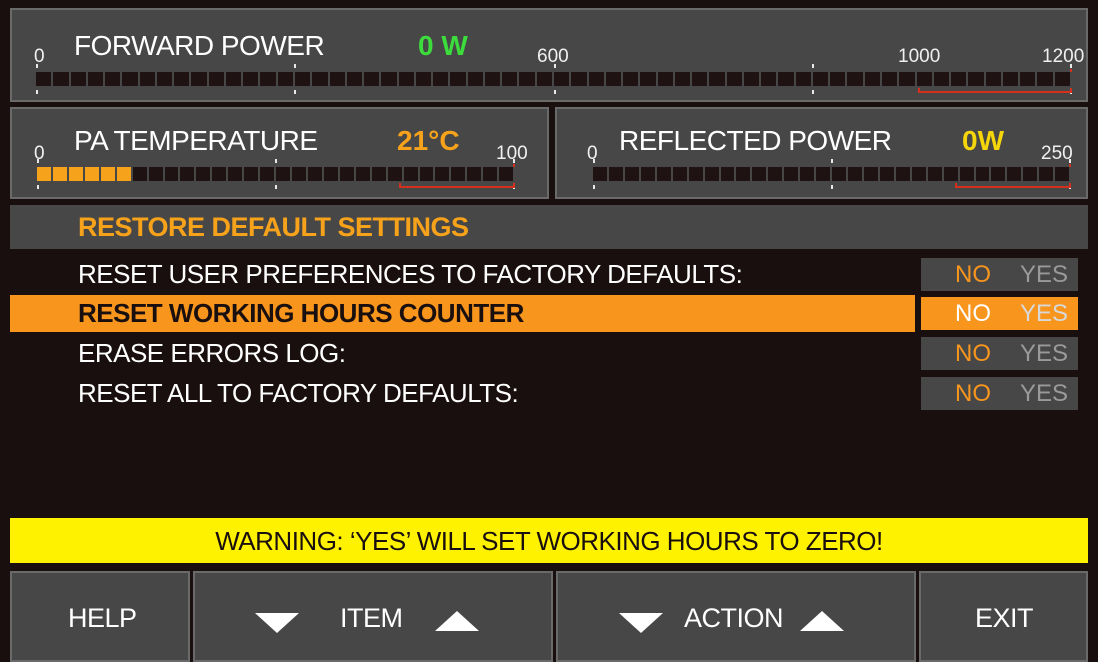 The width and height of the screenshot is (1098, 662). I want to click on item-label: ITEM, so click(371, 618).